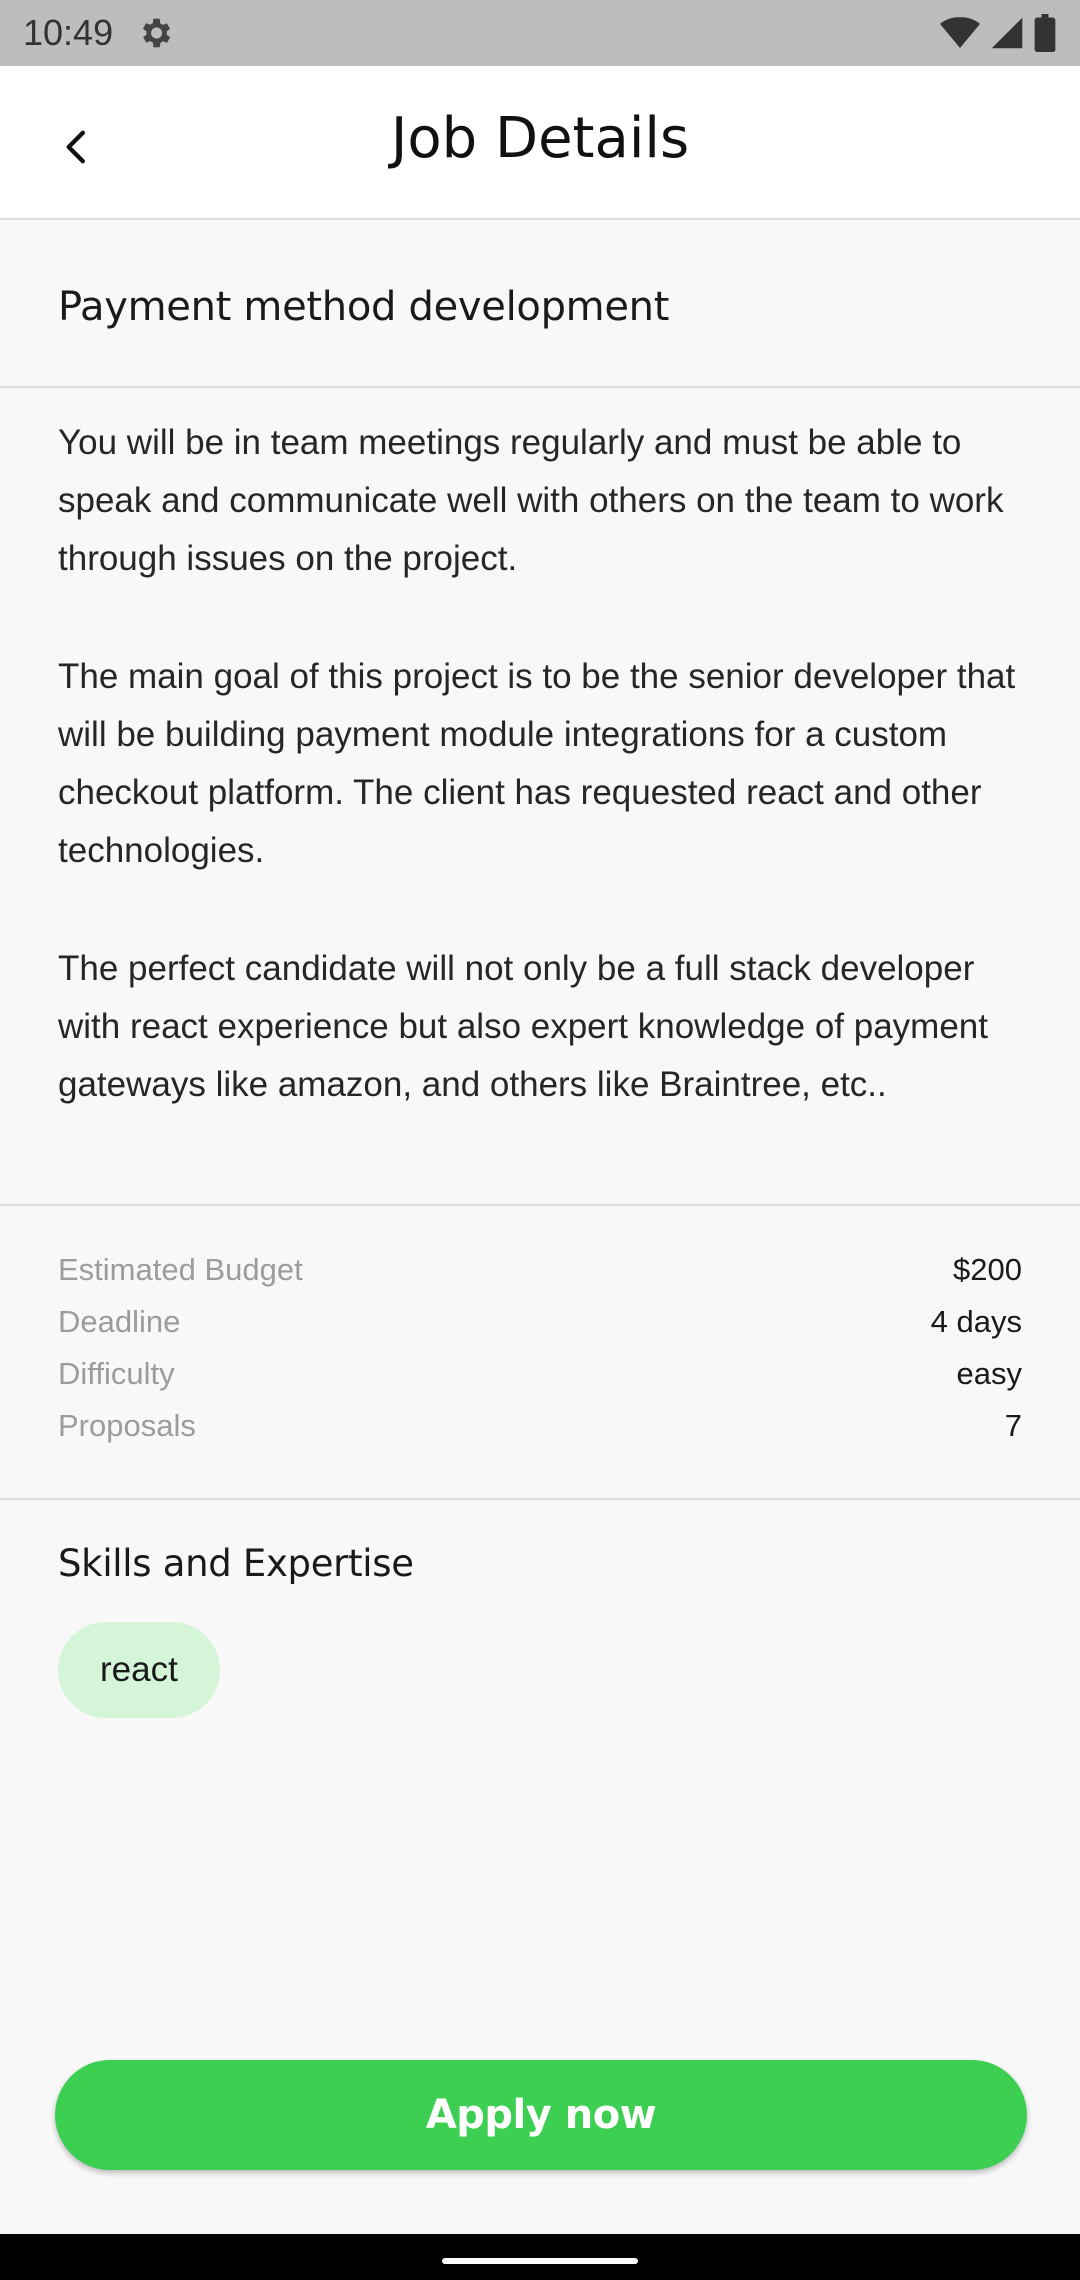 Image resolution: width=1080 pixels, height=2280 pixels. Describe the element at coordinates (540, 138) in the screenshot. I see `page-title: Job Details` at that location.